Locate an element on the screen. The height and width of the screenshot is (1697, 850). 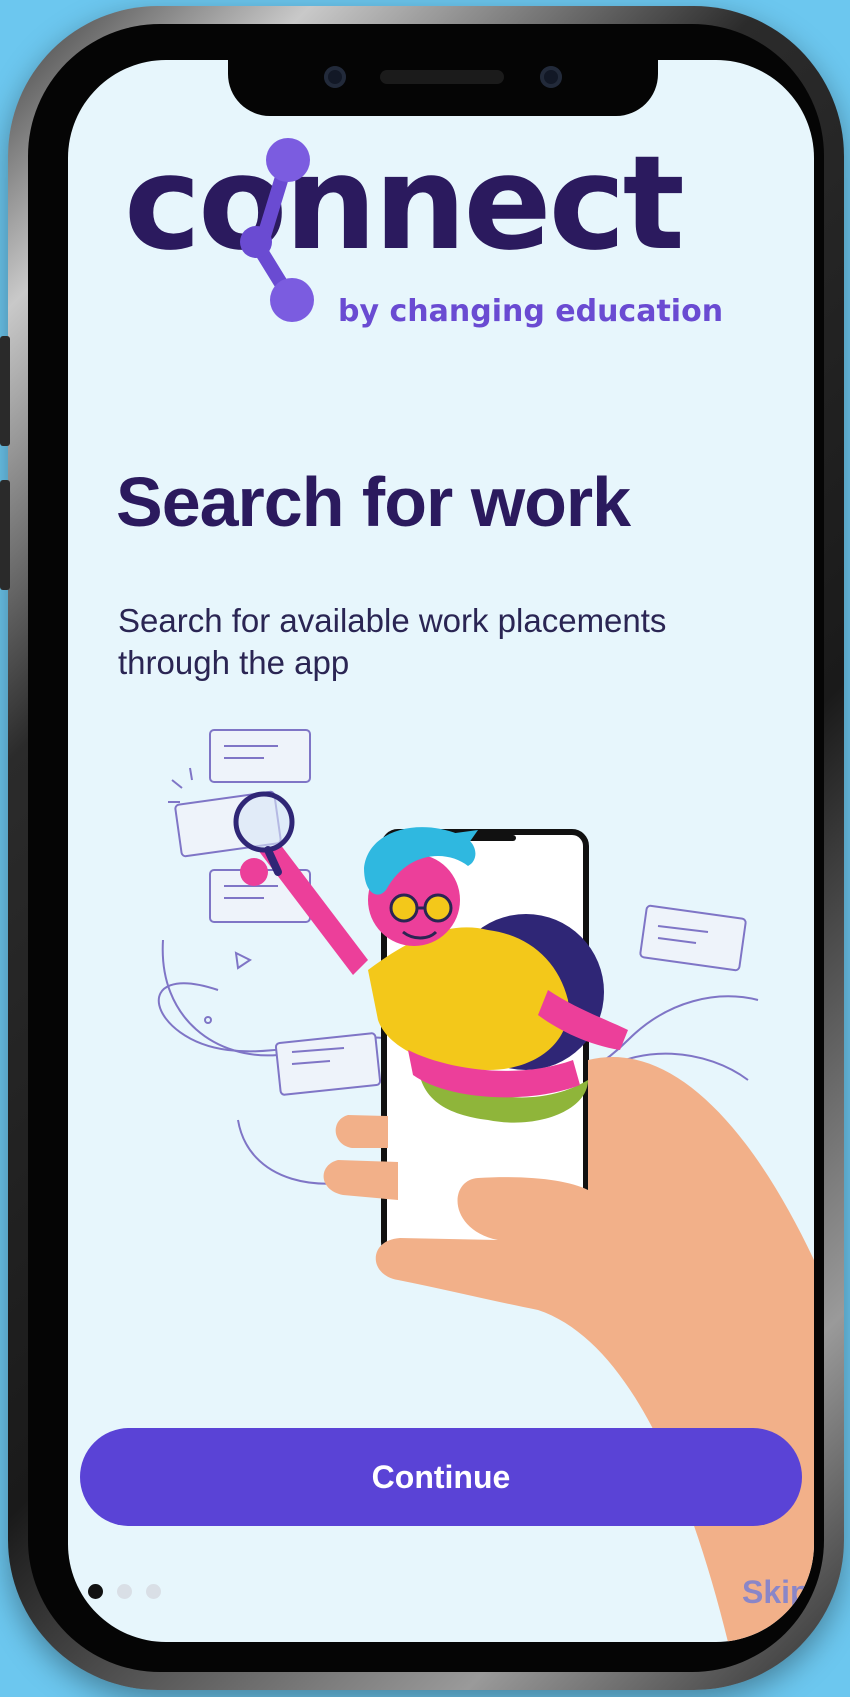
continue-button: Continue is located at coordinates (441, 1477).